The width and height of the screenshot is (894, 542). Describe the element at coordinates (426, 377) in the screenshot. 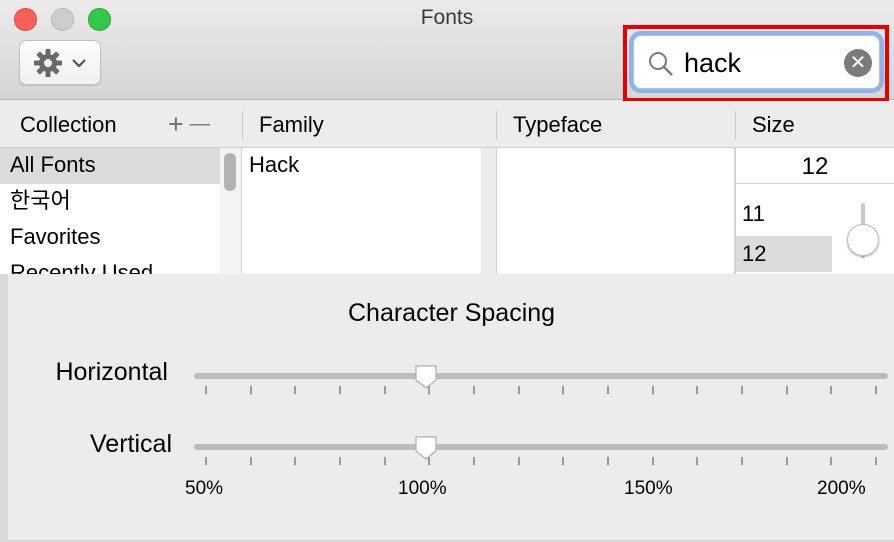

I see `horizontal-slider-knob` at that location.